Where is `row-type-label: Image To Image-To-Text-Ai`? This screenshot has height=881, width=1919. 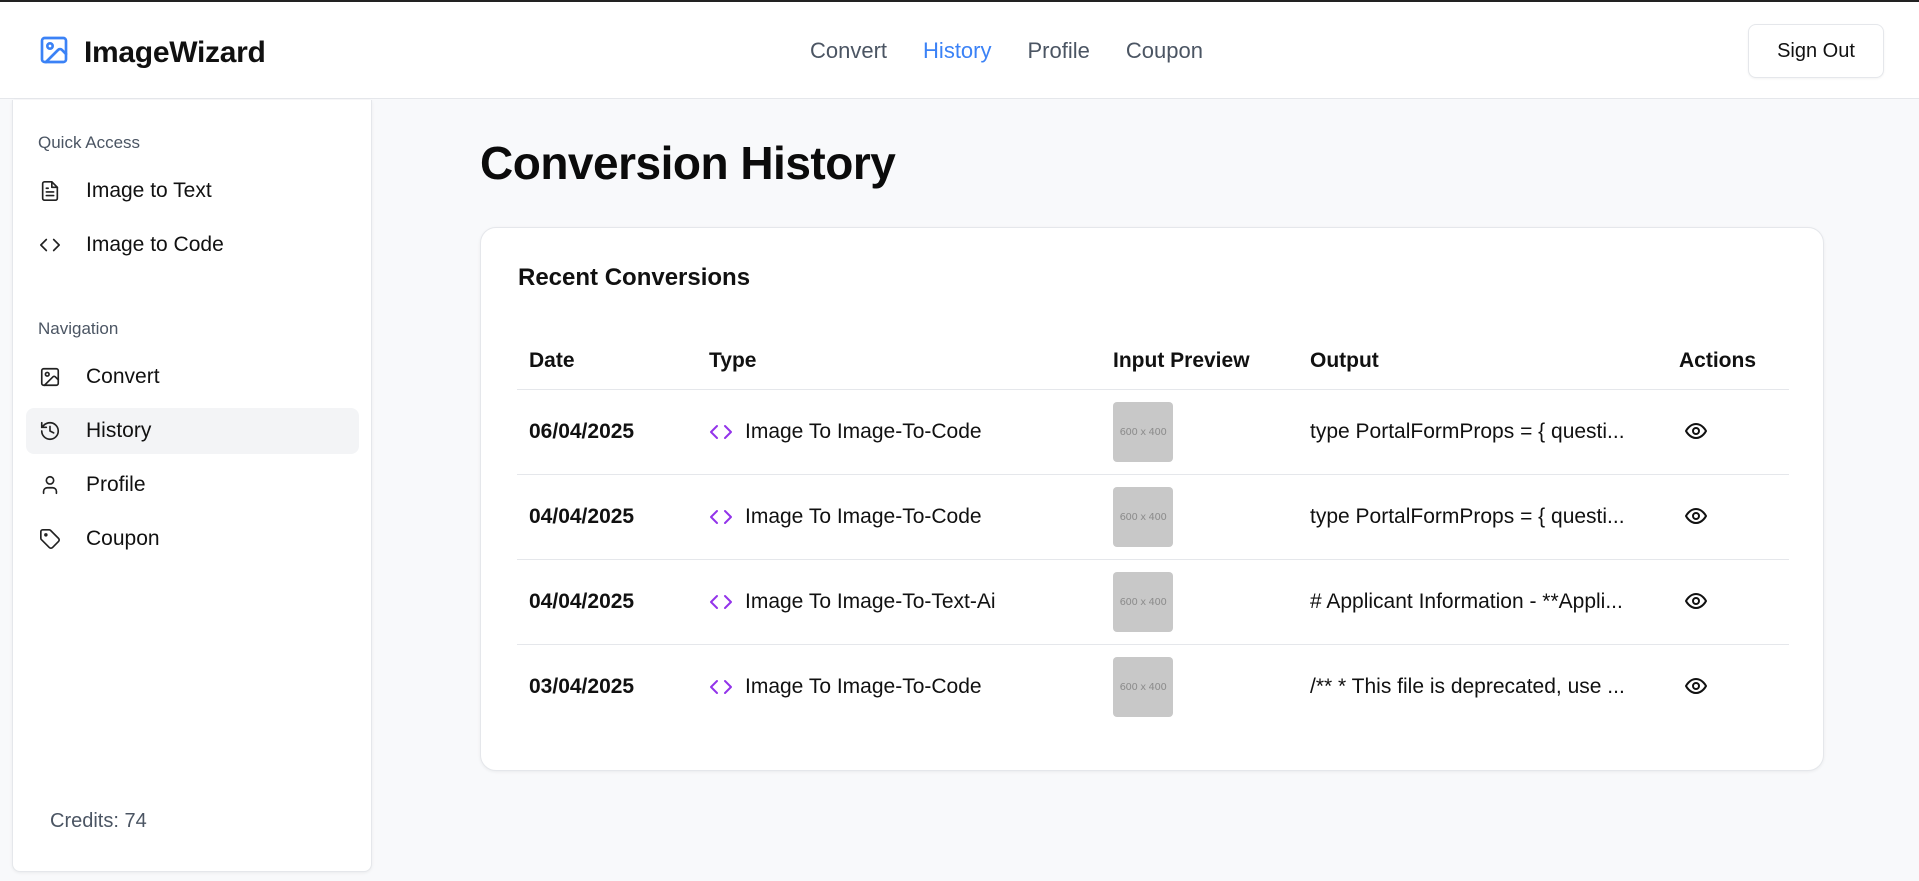
row-type-label: Image To Image-To-Text-Ai is located at coordinates (870, 601).